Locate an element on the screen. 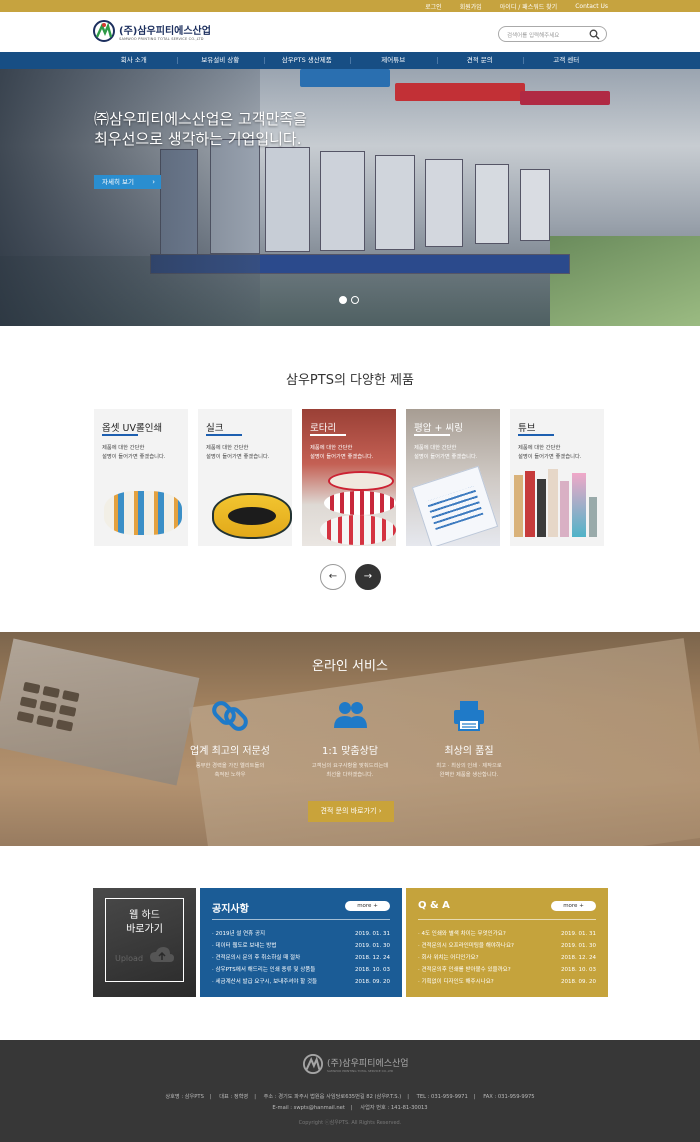  webhard-title: 웹 하드 바로가기 is located at coordinates (144, 923).